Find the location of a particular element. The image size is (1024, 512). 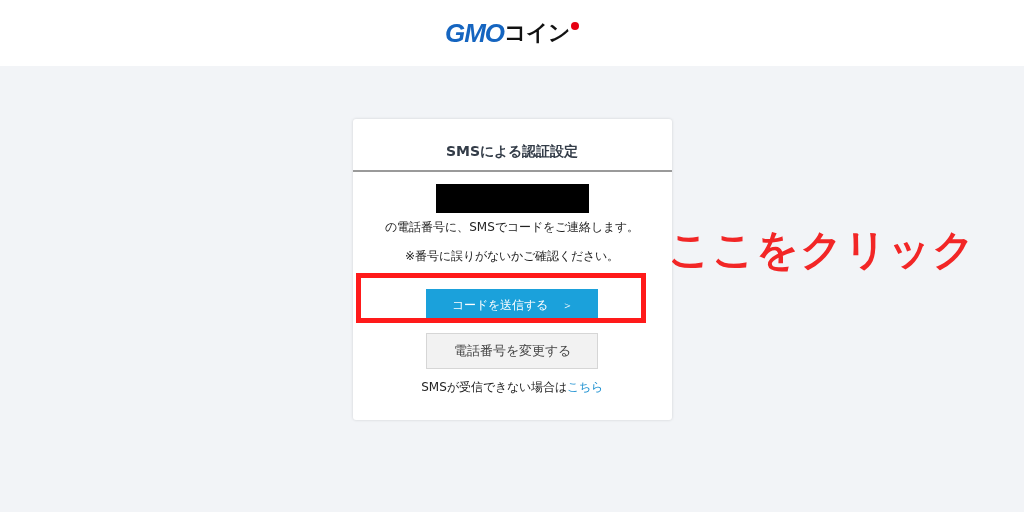

card-title: SMSによる認証設定 is located at coordinates (512, 152).